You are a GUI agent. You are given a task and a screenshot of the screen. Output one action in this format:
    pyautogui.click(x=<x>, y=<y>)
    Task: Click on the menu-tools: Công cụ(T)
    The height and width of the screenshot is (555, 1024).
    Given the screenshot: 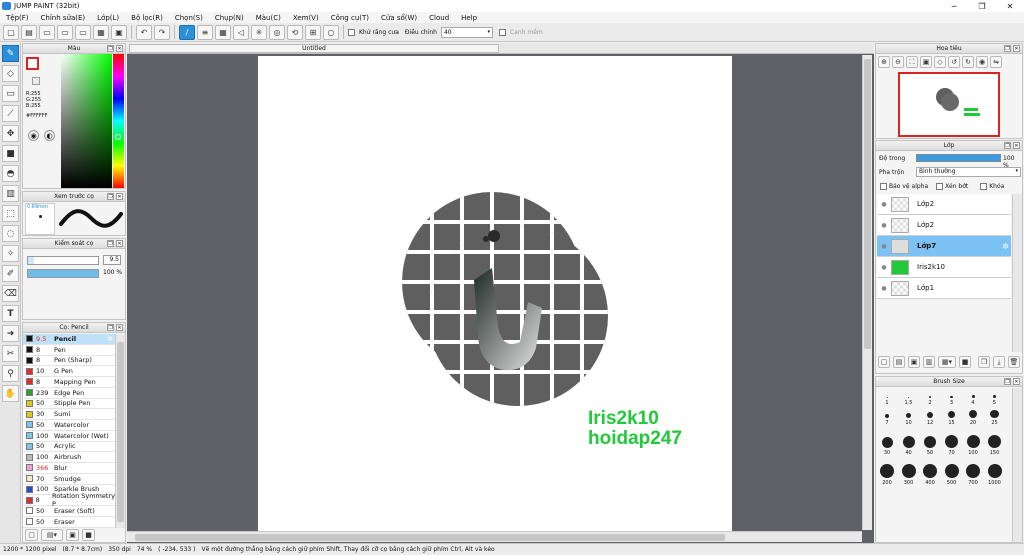 What is the action you would take?
    pyautogui.click(x=350, y=18)
    